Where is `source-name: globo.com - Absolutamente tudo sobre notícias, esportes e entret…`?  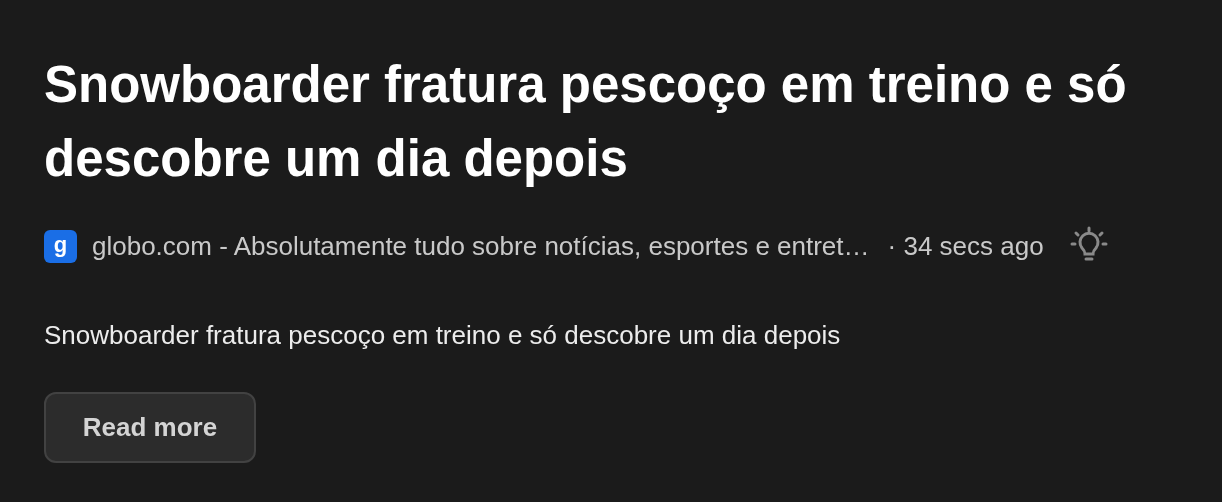 source-name: globo.com - Absolutamente tudo sobre notícias, esportes e entret… is located at coordinates (481, 246).